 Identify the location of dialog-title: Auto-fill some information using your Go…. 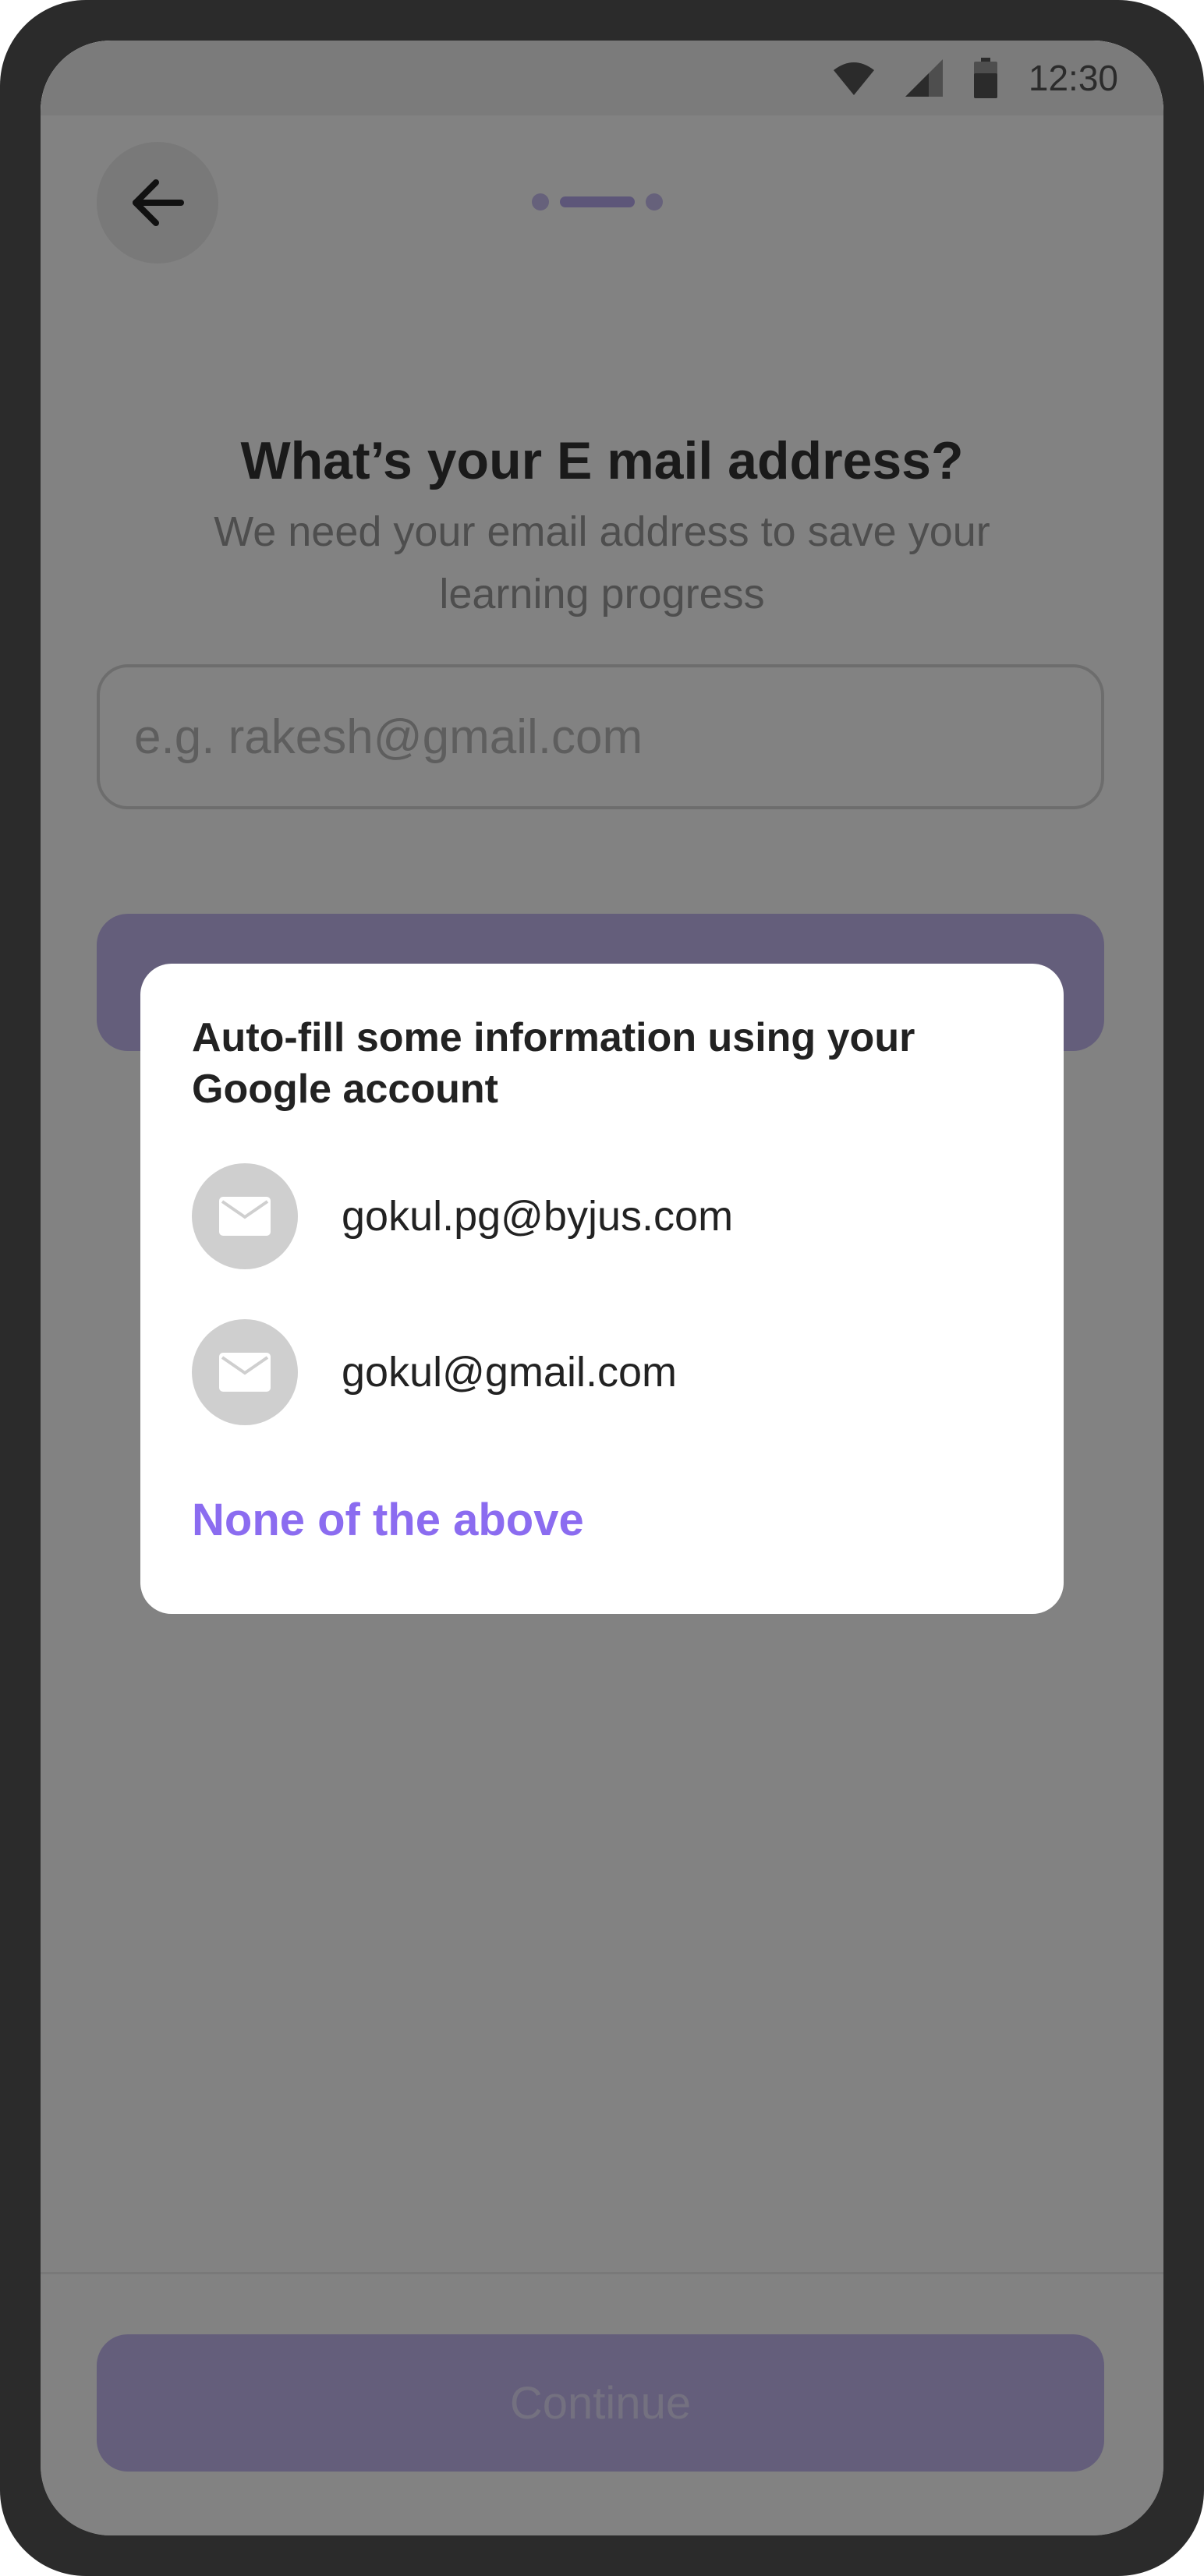
(553, 1063).